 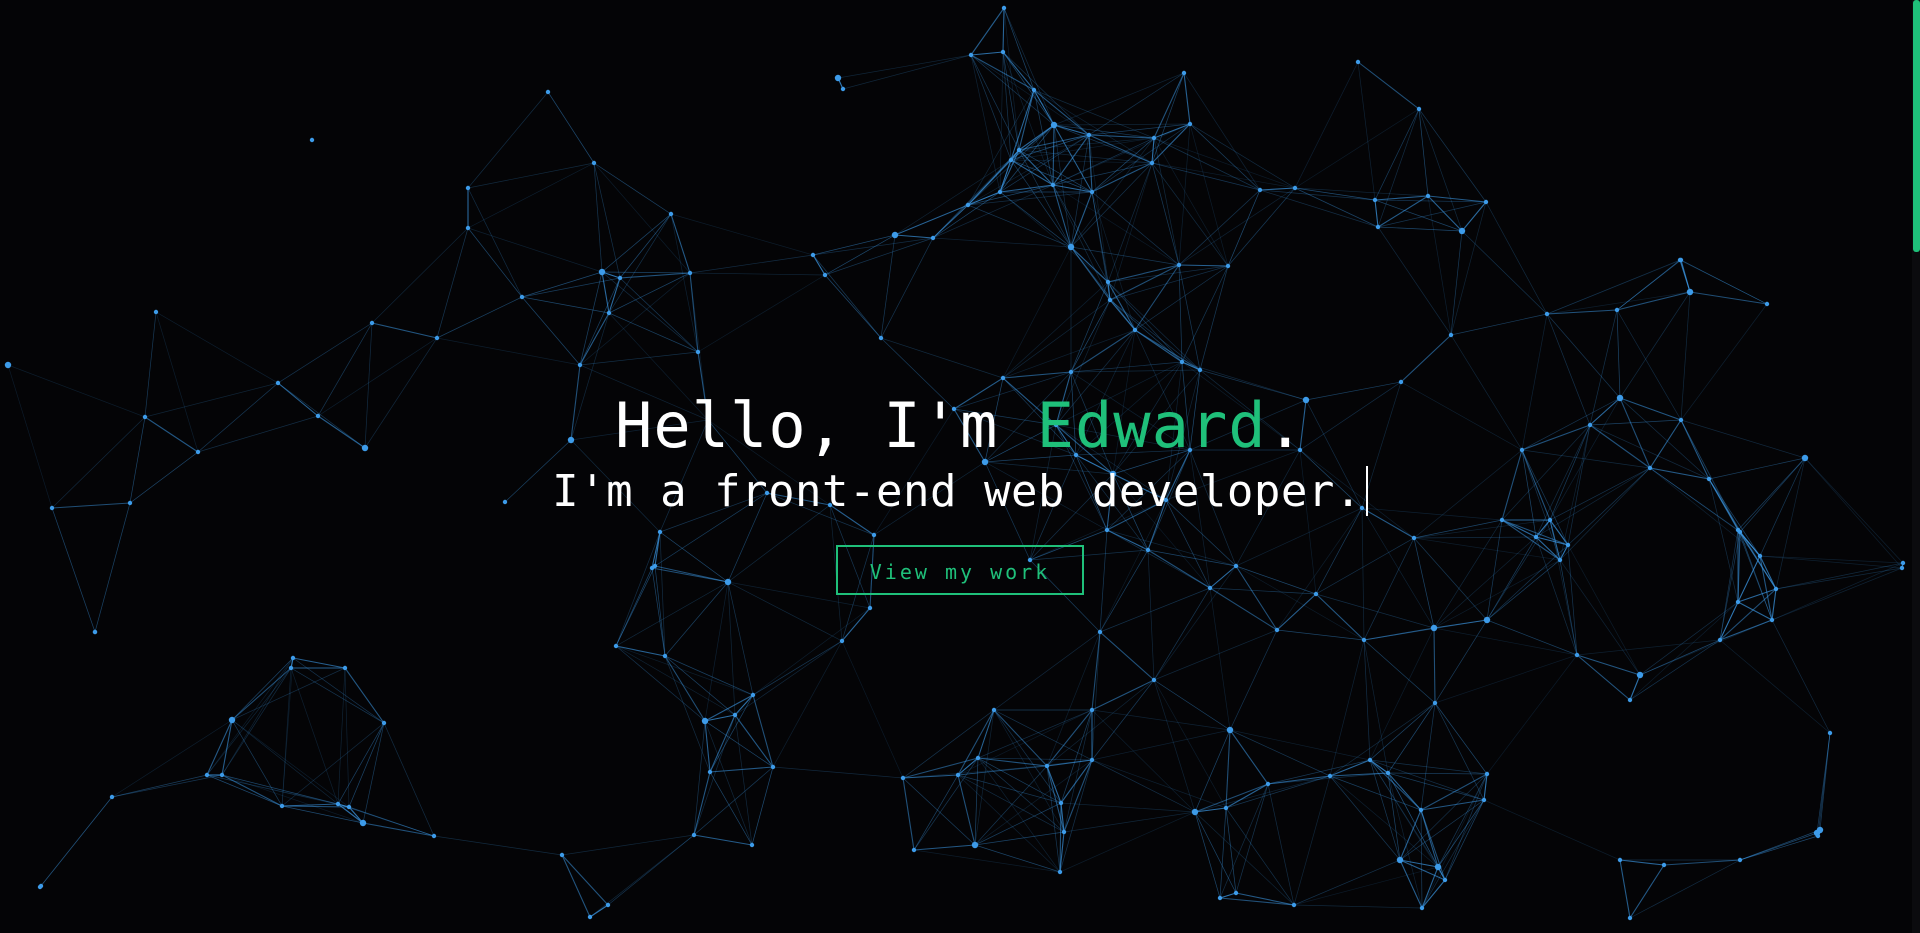 What do you see at coordinates (960, 570) in the screenshot?
I see `view-my-work-button: View my work` at bounding box center [960, 570].